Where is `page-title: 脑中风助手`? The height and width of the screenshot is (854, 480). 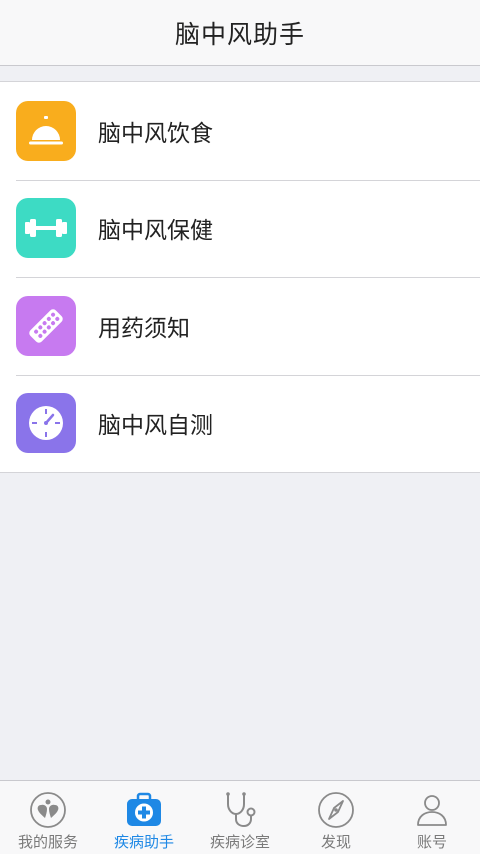 page-title: 脑中风助手 is located at coordinates (239, 34).